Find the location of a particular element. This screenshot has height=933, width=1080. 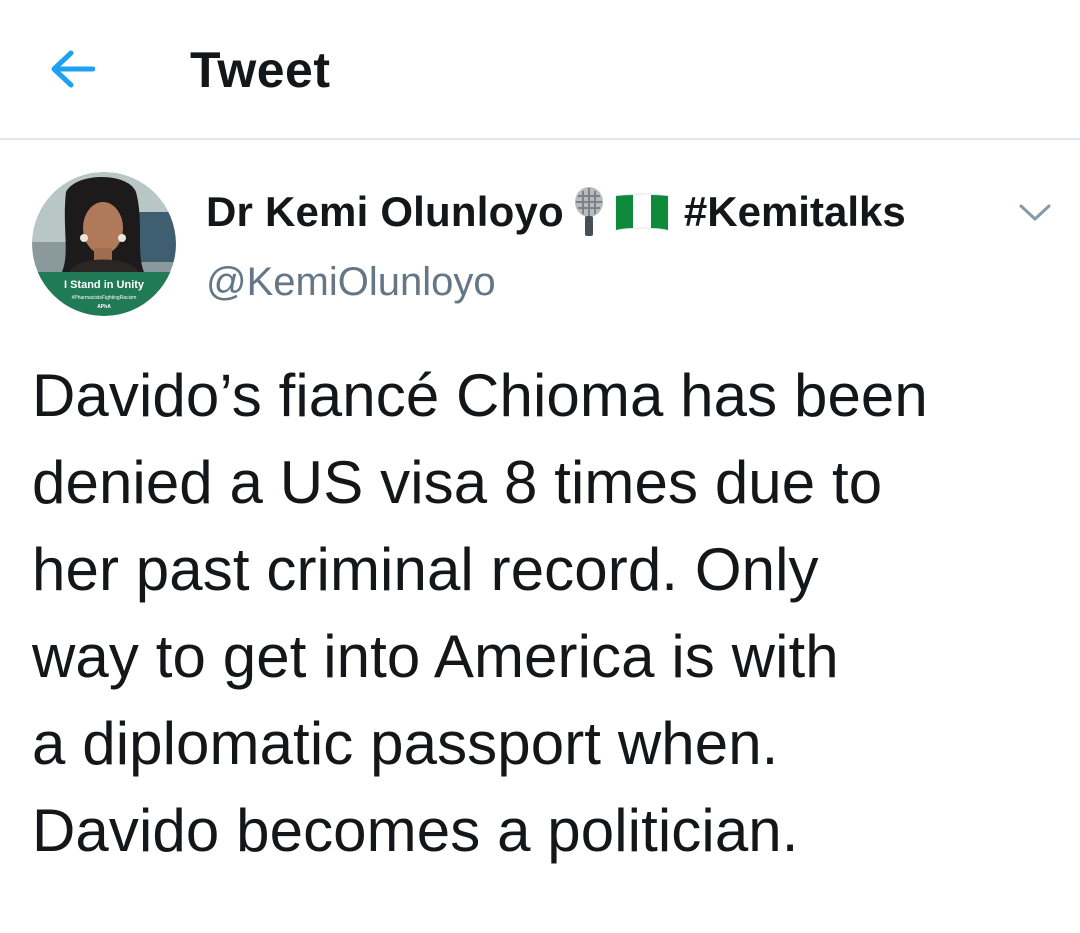

author-handle: @KemiOlunloyo is located at coordinates (351, 282).